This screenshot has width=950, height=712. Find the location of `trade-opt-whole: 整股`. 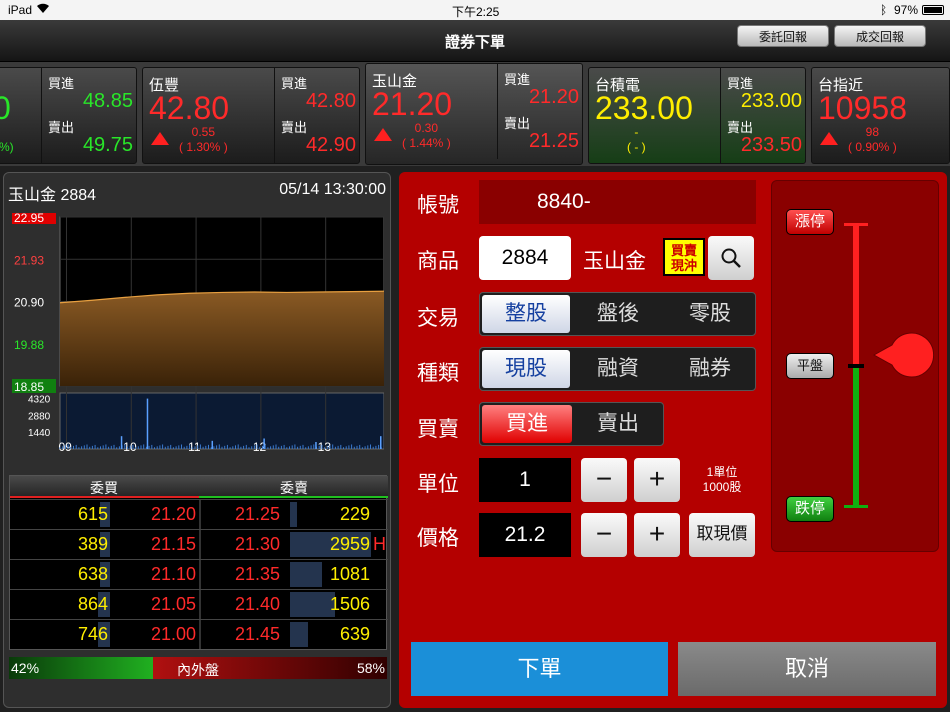

trade-opt-whole: 整股 is located at coordinates (526, 314).